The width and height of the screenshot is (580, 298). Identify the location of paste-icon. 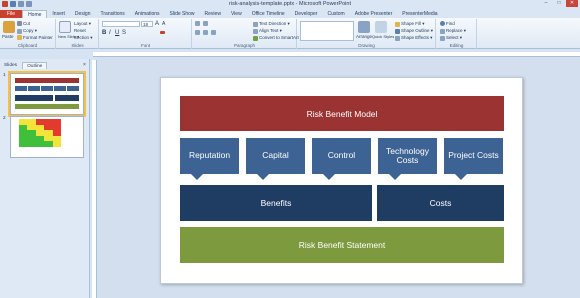
(9, 27).